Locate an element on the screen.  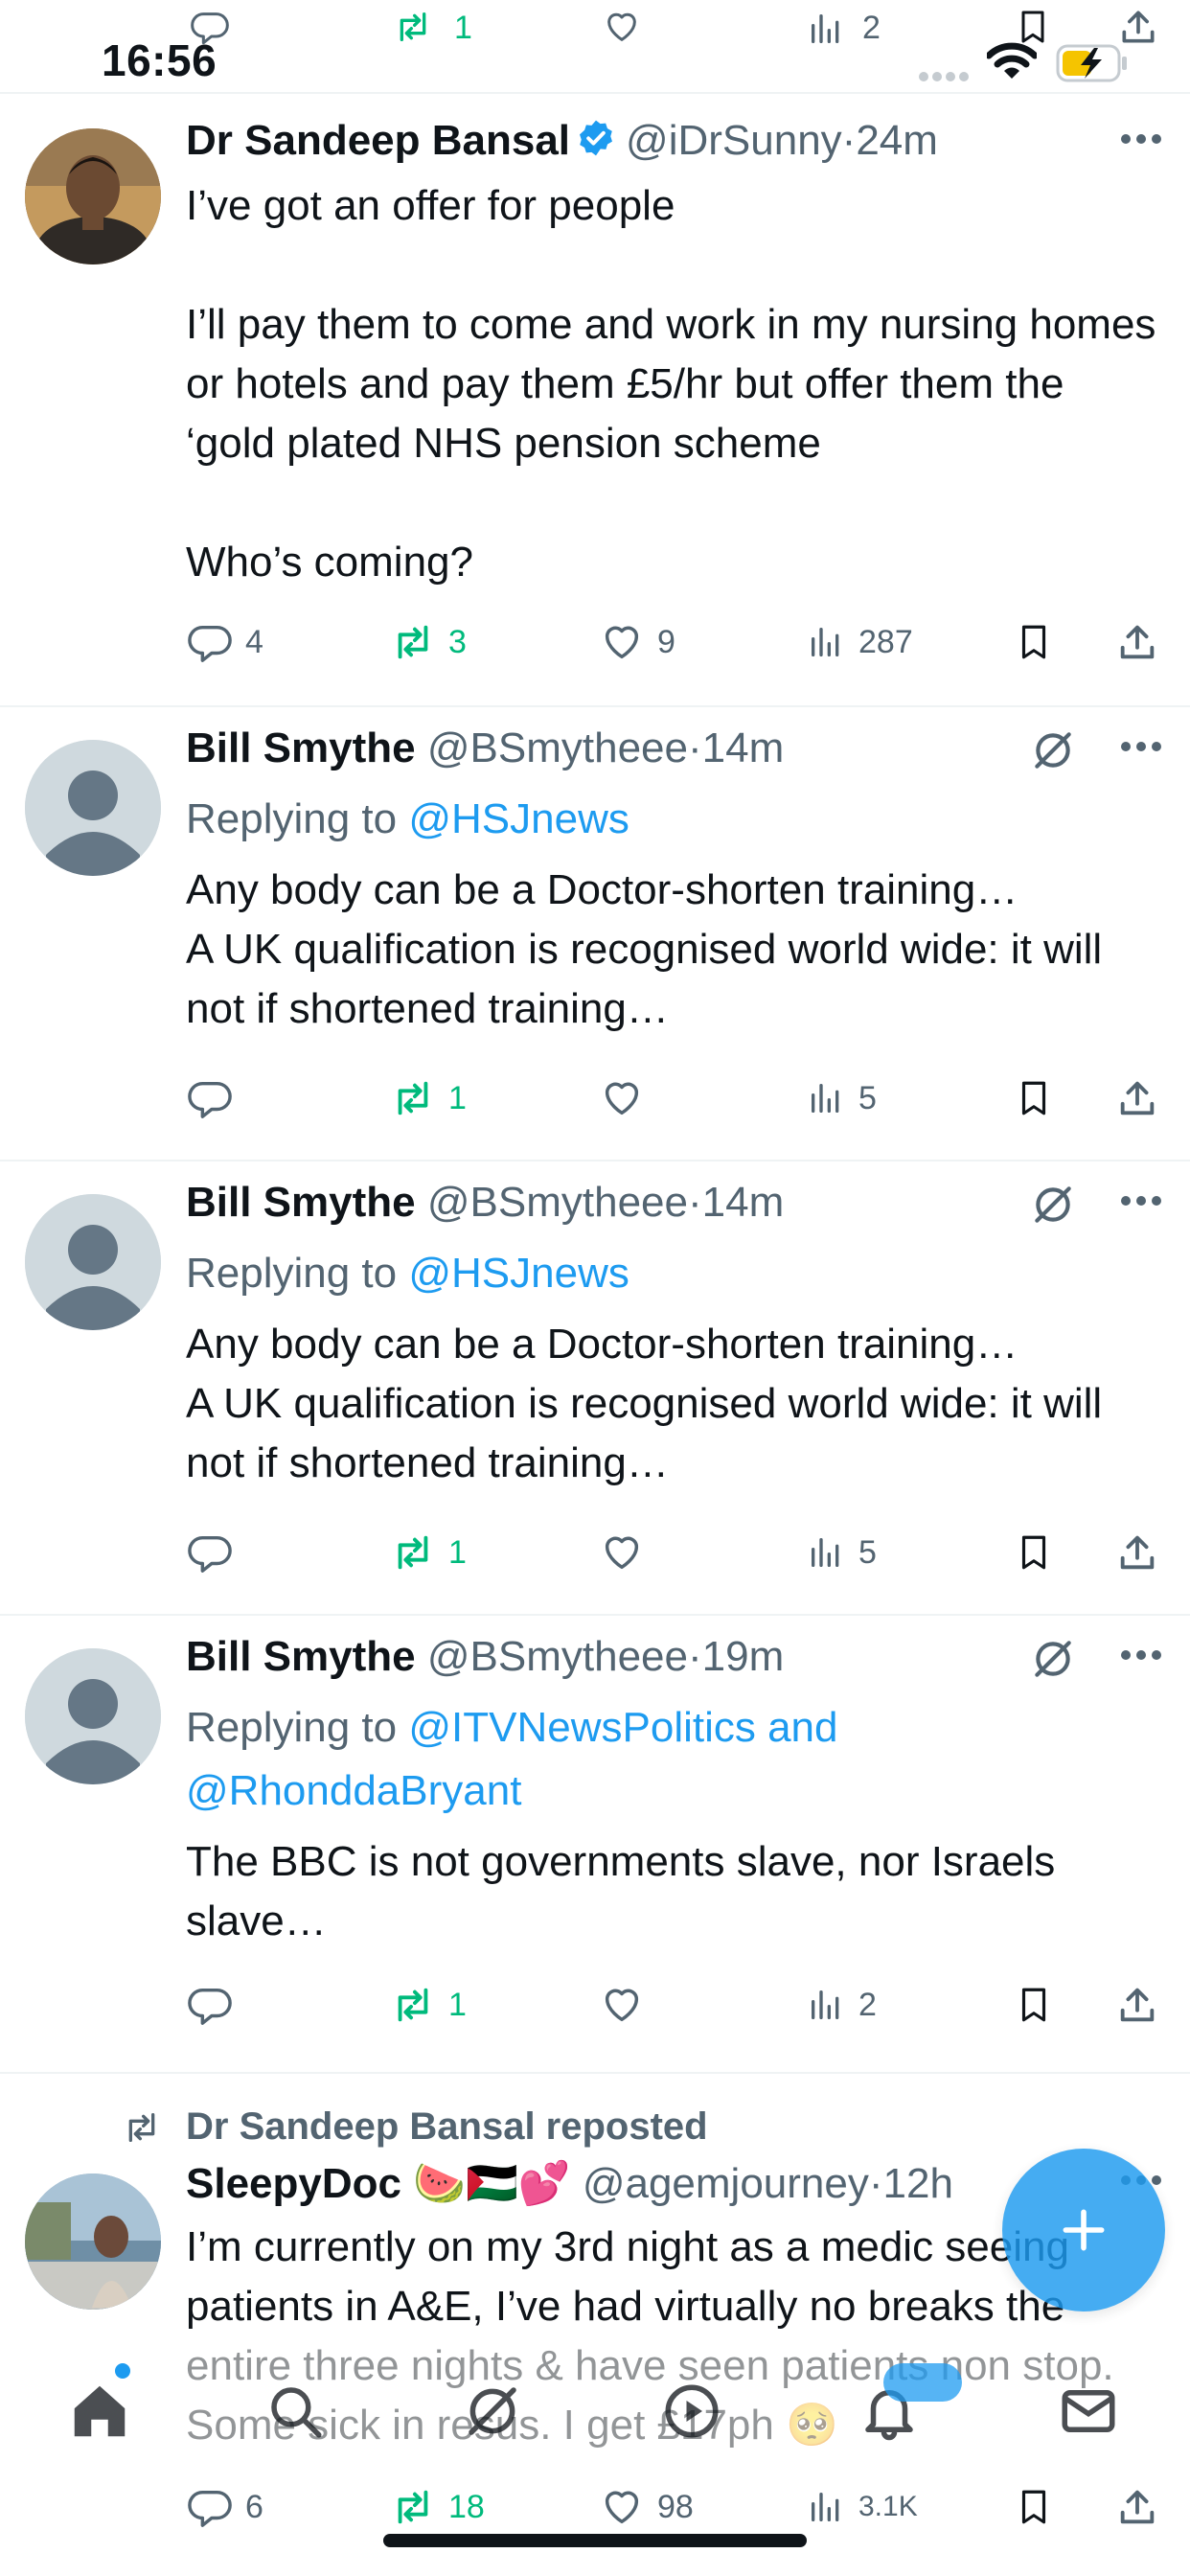
mention-link: @ITVNewsPolitics and is located at coordinates (622, 1727).